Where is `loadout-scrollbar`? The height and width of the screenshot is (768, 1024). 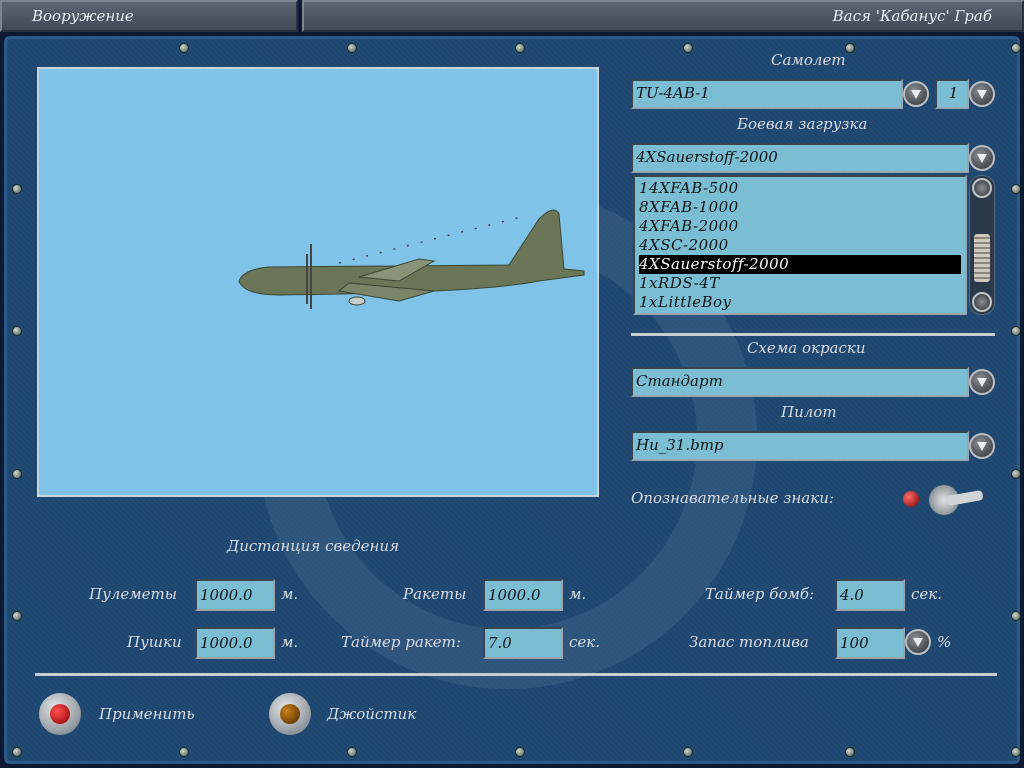 loadout-scrollbar is located at coordinates (982, 245).